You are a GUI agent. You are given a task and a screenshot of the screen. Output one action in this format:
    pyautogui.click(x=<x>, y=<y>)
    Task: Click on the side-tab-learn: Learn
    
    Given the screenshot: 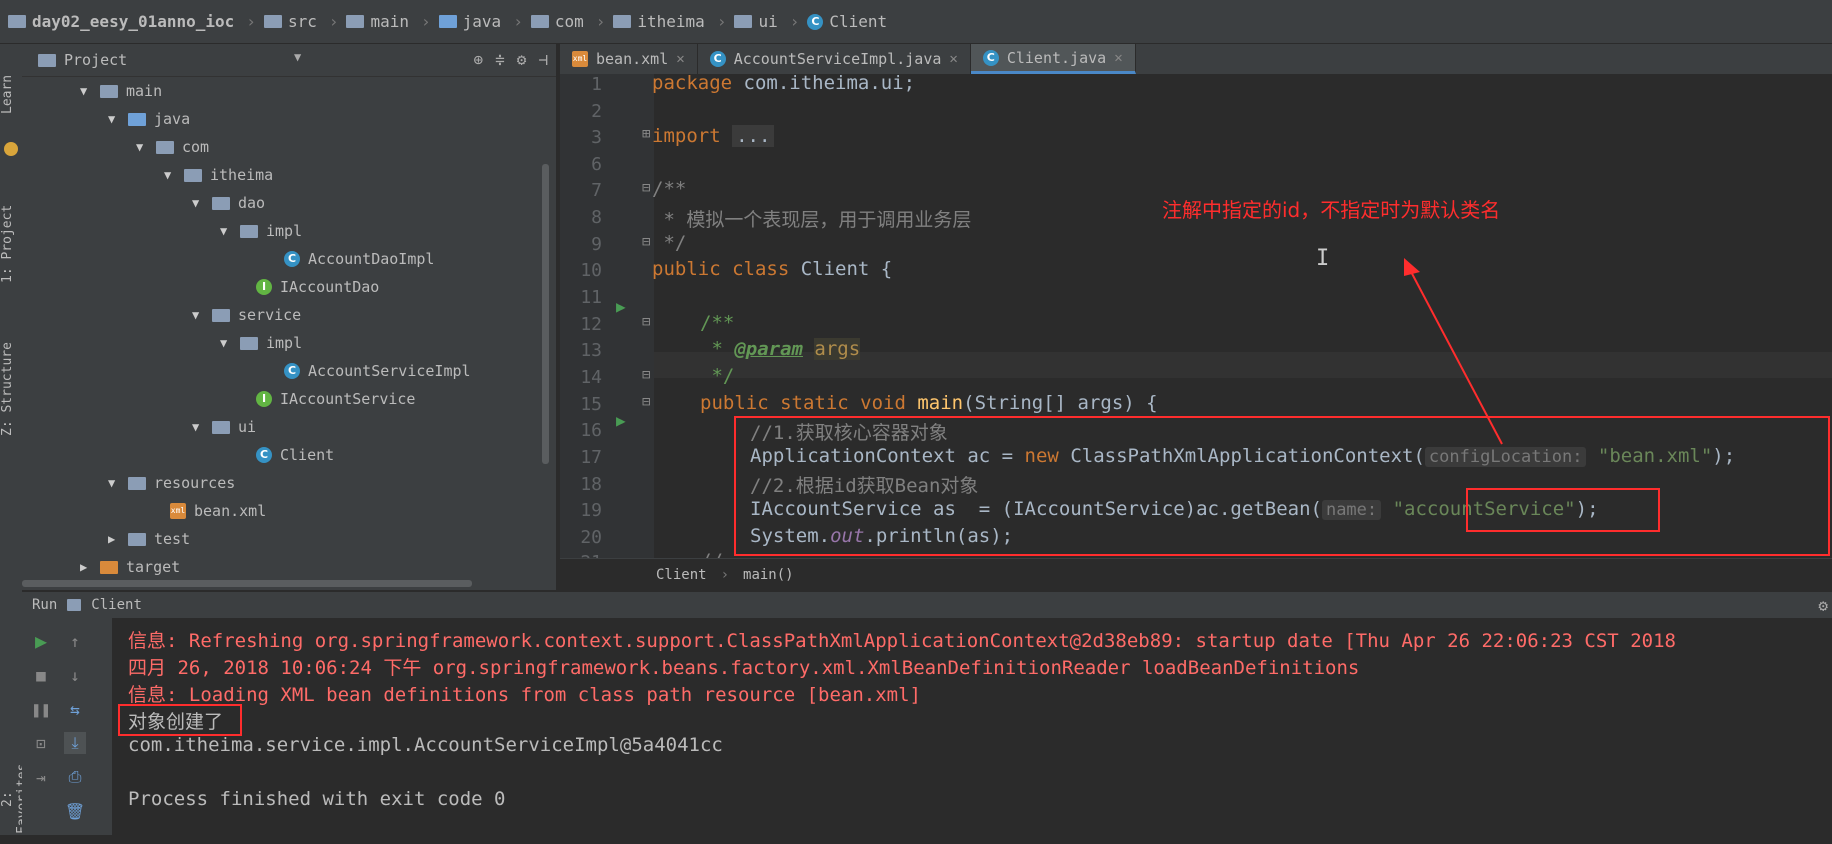 What is the action you would take?
    pyautogui.click(x=11, y=94)
    